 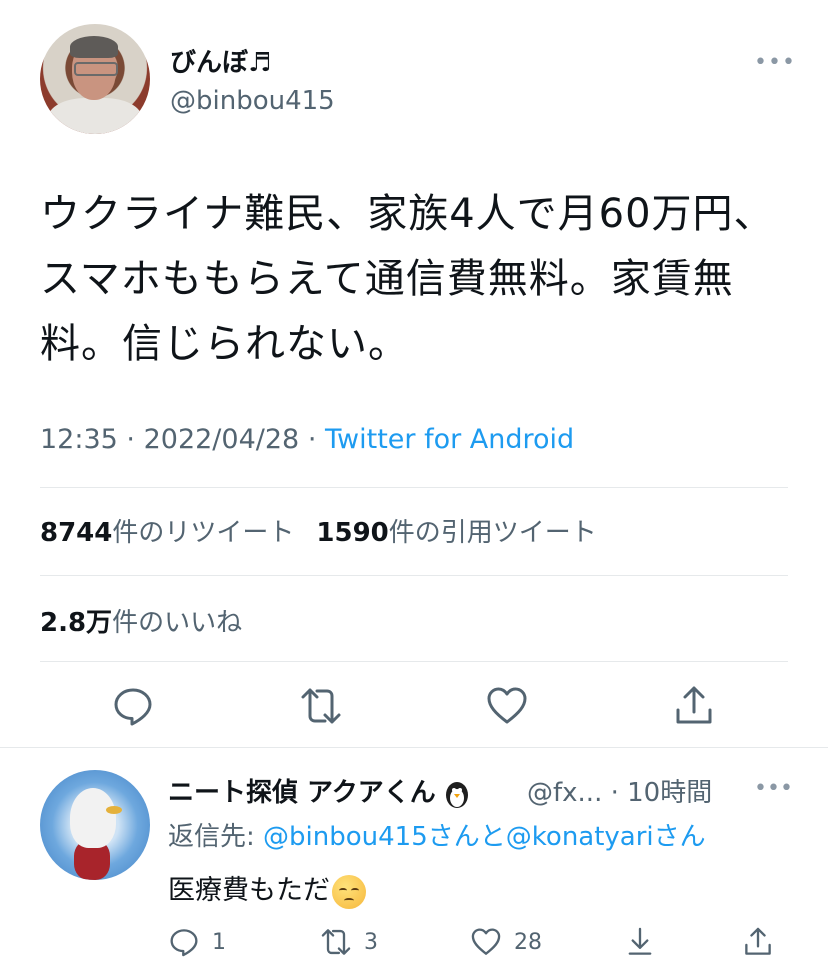 I want to click on quotes-label: 件の引用ツイート, so click(x=492, y=533).